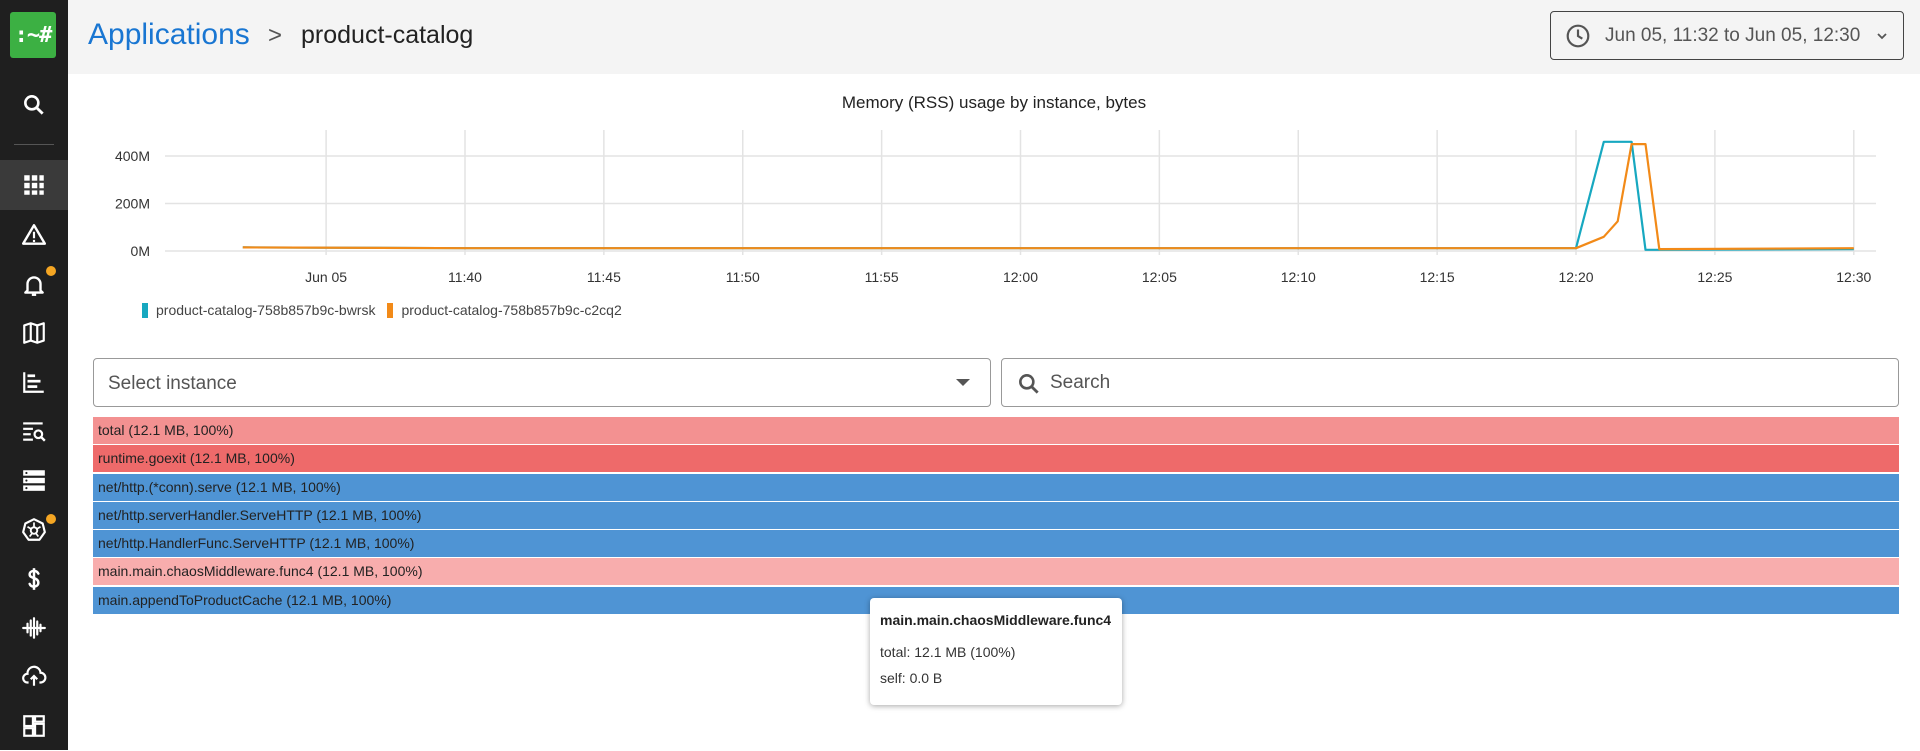 The width and height of the screenshot is (1920, 751). I want to click on flamegraph-frame: runtime.goexit (12.1 MB, 100%), so click(996, 459).